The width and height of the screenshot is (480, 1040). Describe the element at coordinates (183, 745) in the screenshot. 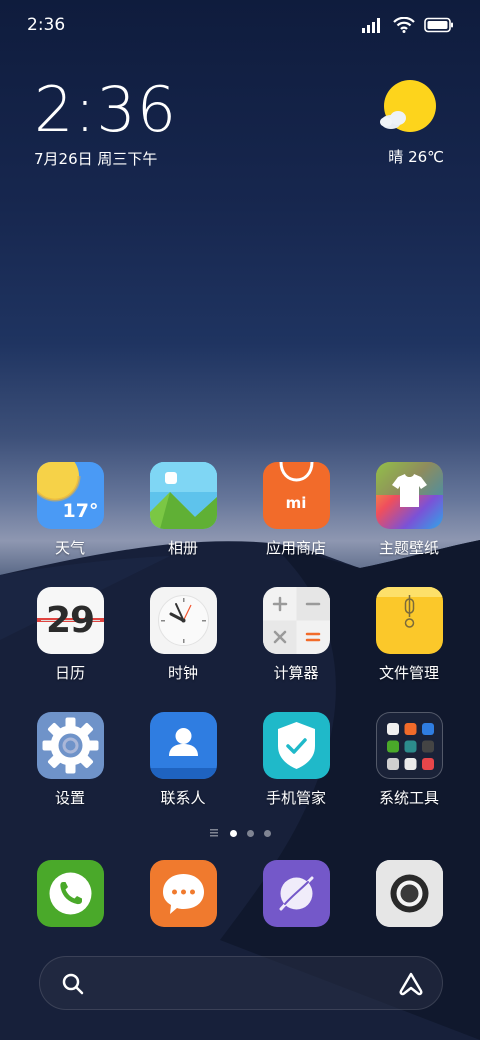

I see `contacts-icon` at that location.